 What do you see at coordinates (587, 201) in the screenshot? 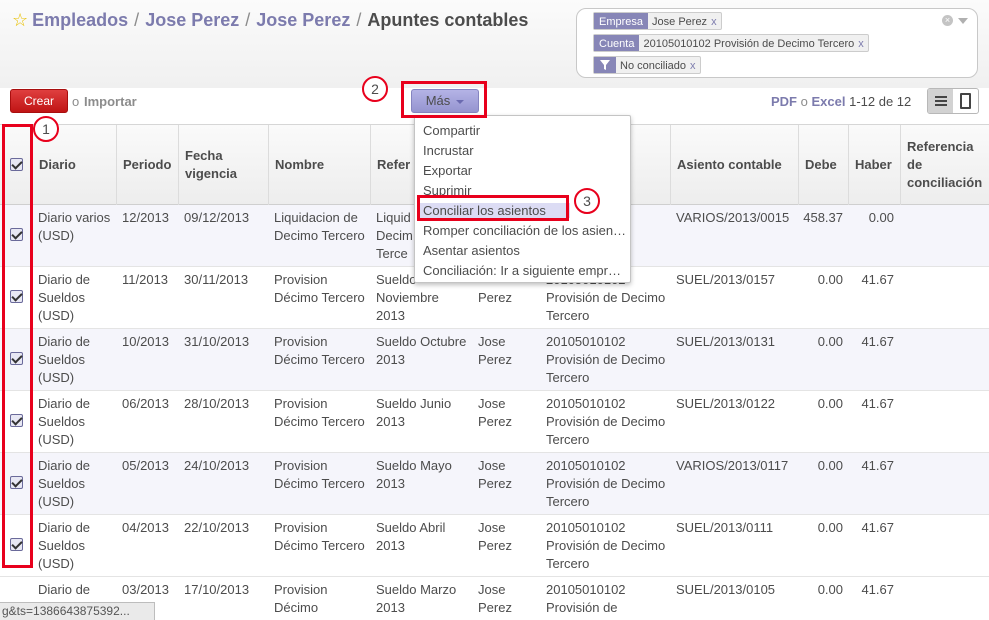
I see `annotation-badge-3: 3` at bounding box center [587, 201].